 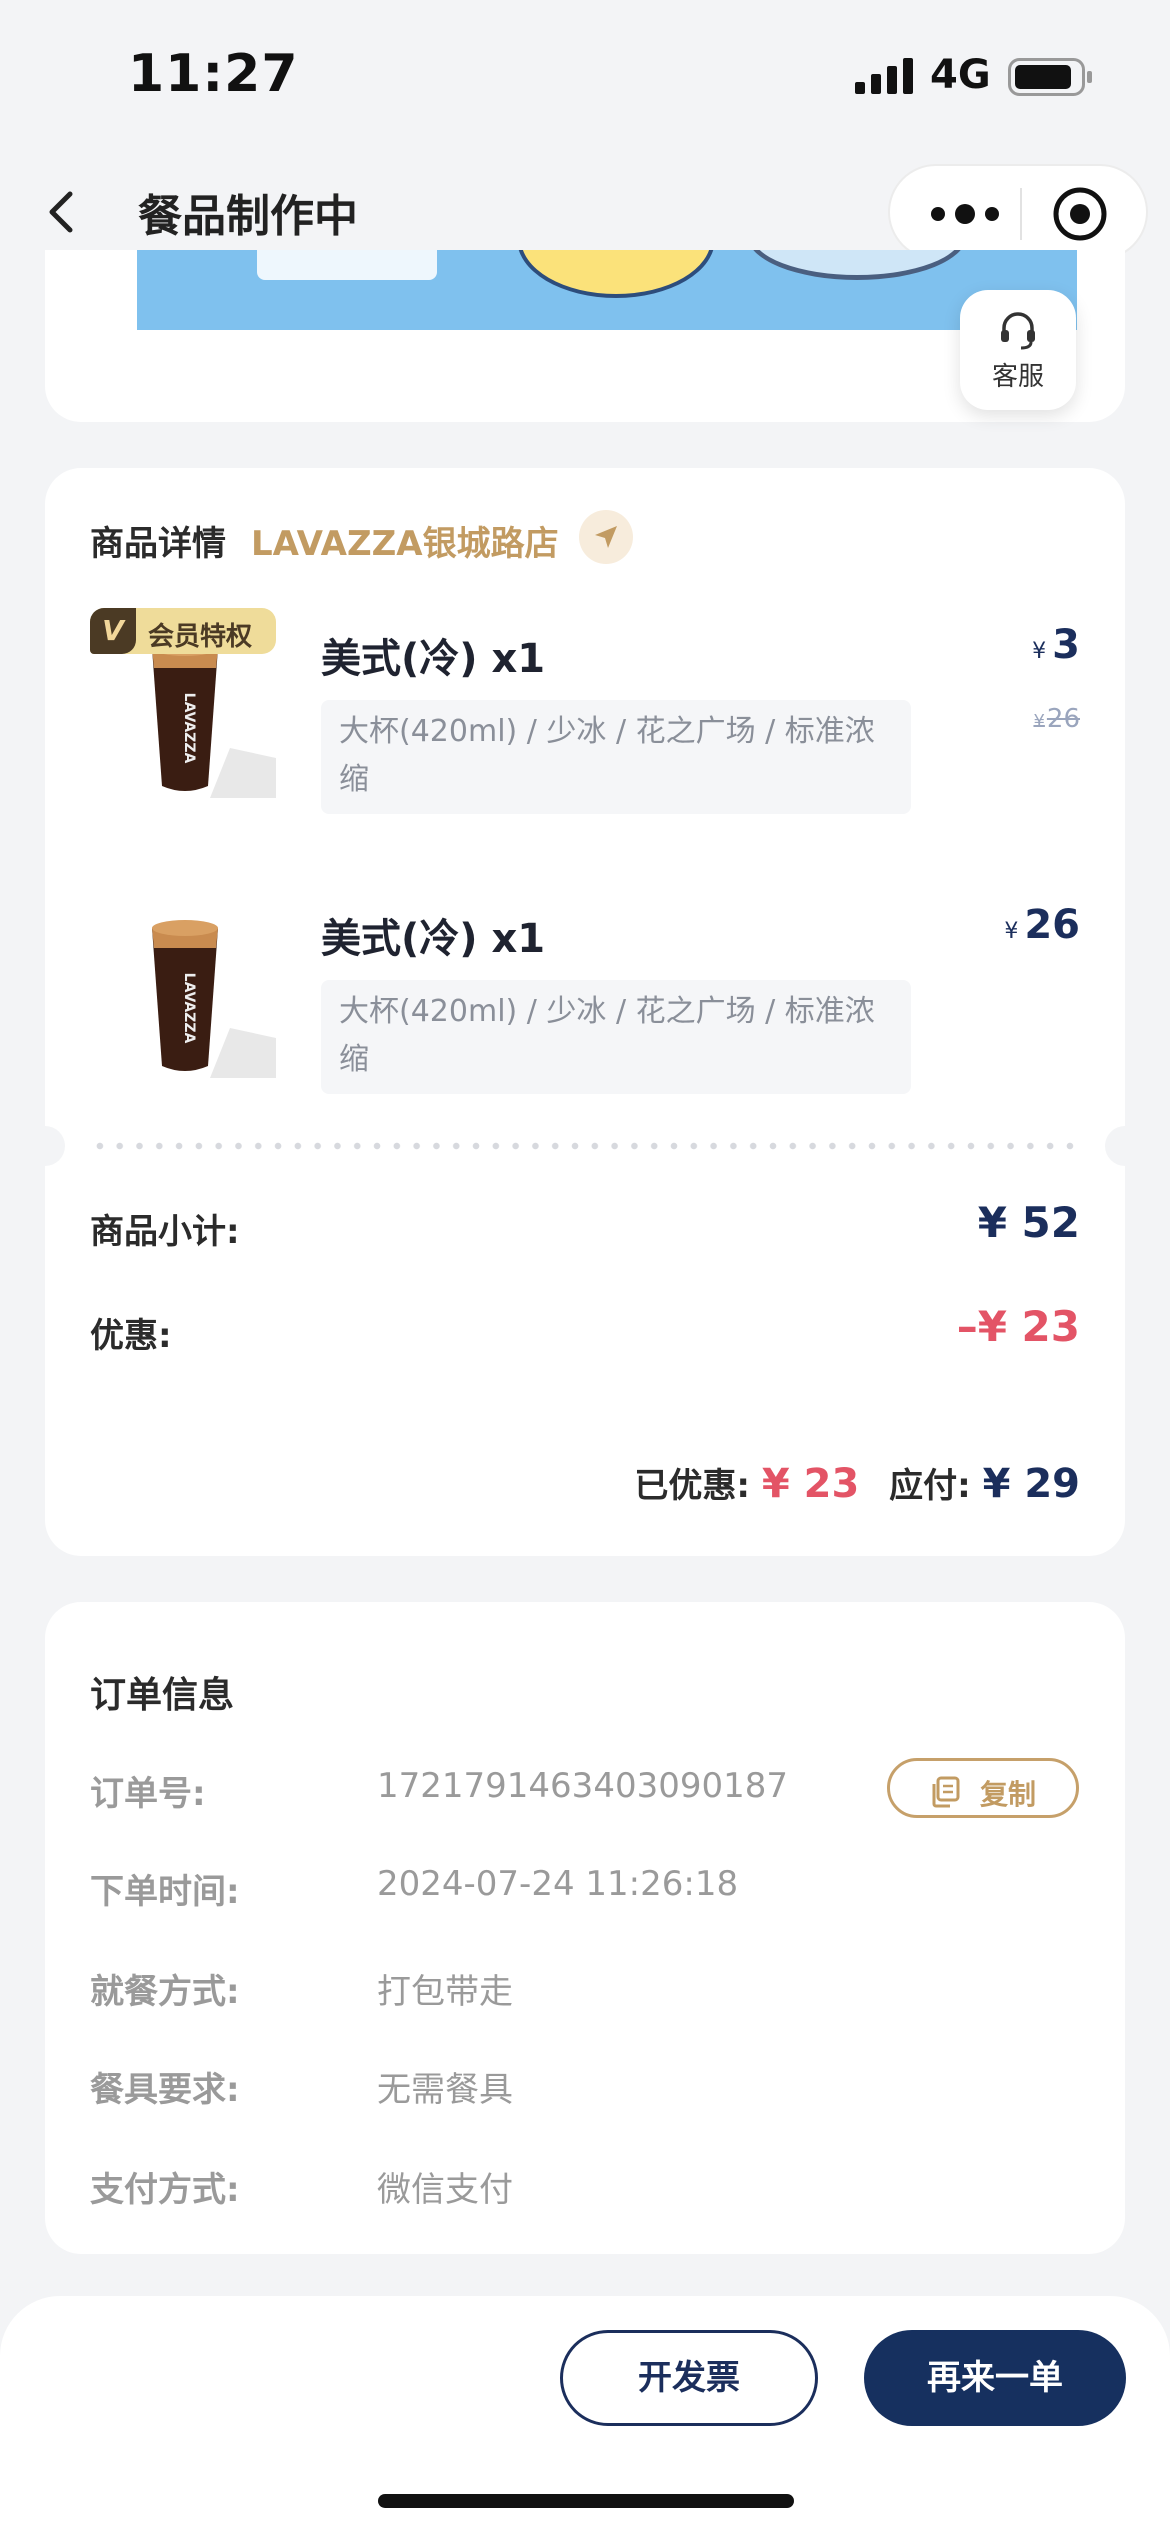 I want to click on signal-icon, so click(x=884, y=76).